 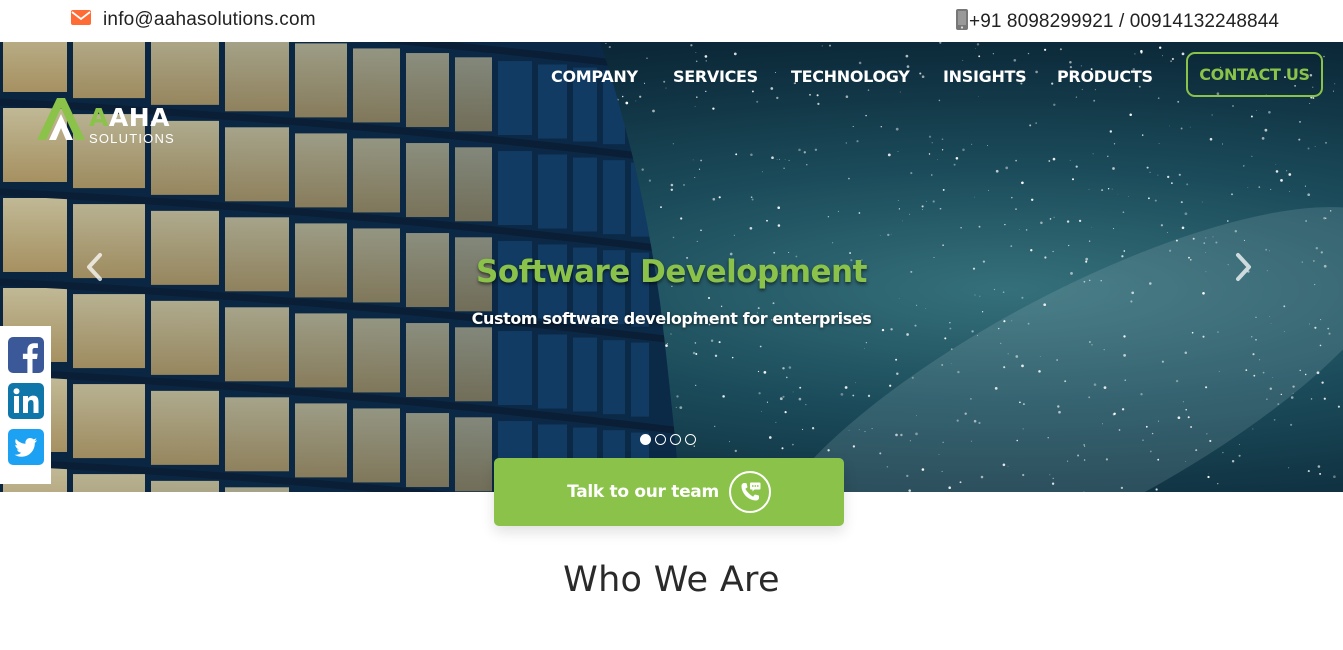 What do you see at coordinates (209, 20) in the screenshot?
I see `email-link: info@aahasolutions.com` at bounding box center [209, 20].